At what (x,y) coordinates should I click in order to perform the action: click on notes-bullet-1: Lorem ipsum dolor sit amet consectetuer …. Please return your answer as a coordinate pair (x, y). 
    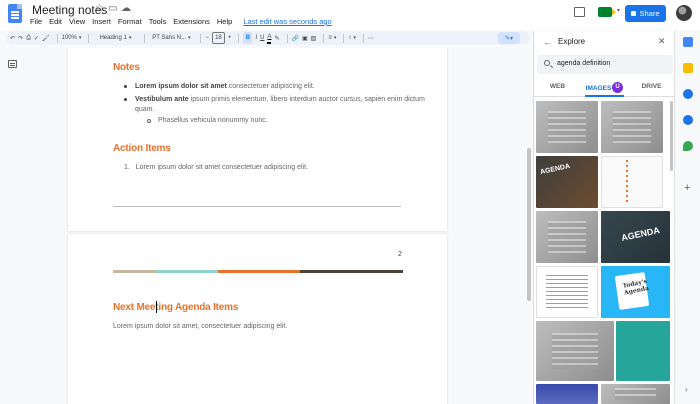
    Looking at the image, I should click on (225, 86).